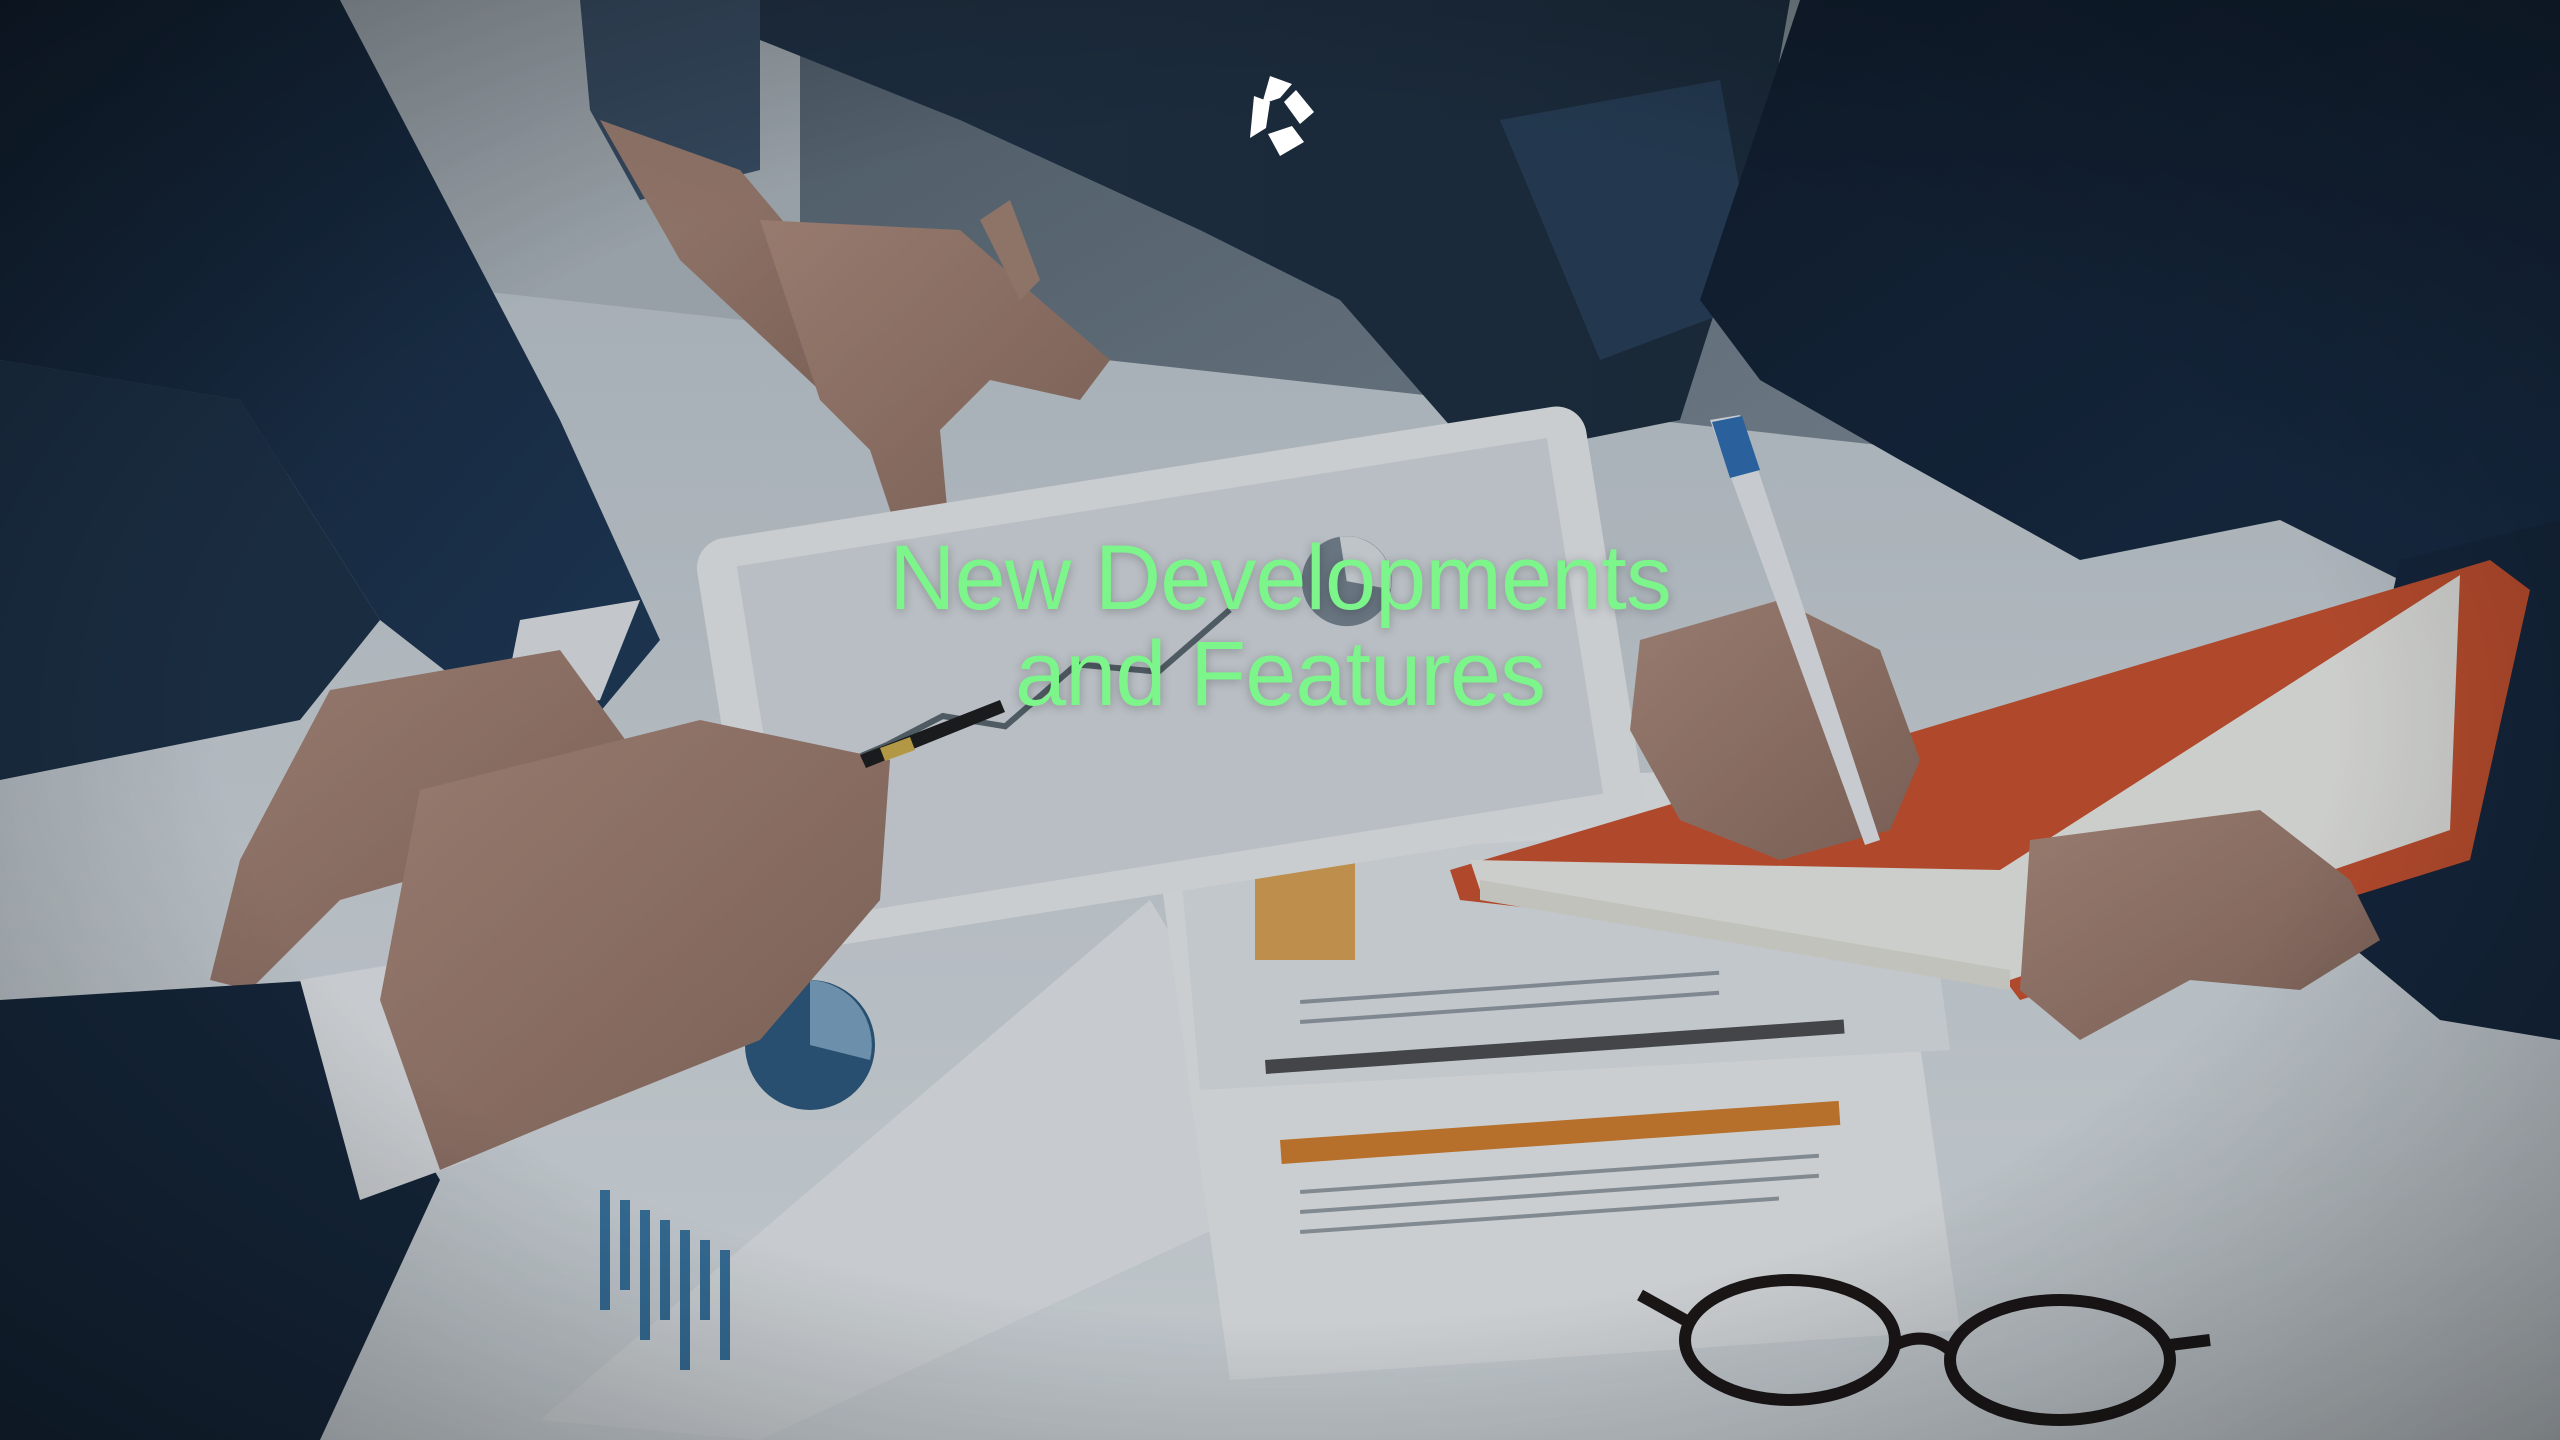 The width and height of the screenshot is (2560, 1440). Describe the element at coordinates (1282, 116) in the screenshot. I see `brand-logo-icon` at that location.